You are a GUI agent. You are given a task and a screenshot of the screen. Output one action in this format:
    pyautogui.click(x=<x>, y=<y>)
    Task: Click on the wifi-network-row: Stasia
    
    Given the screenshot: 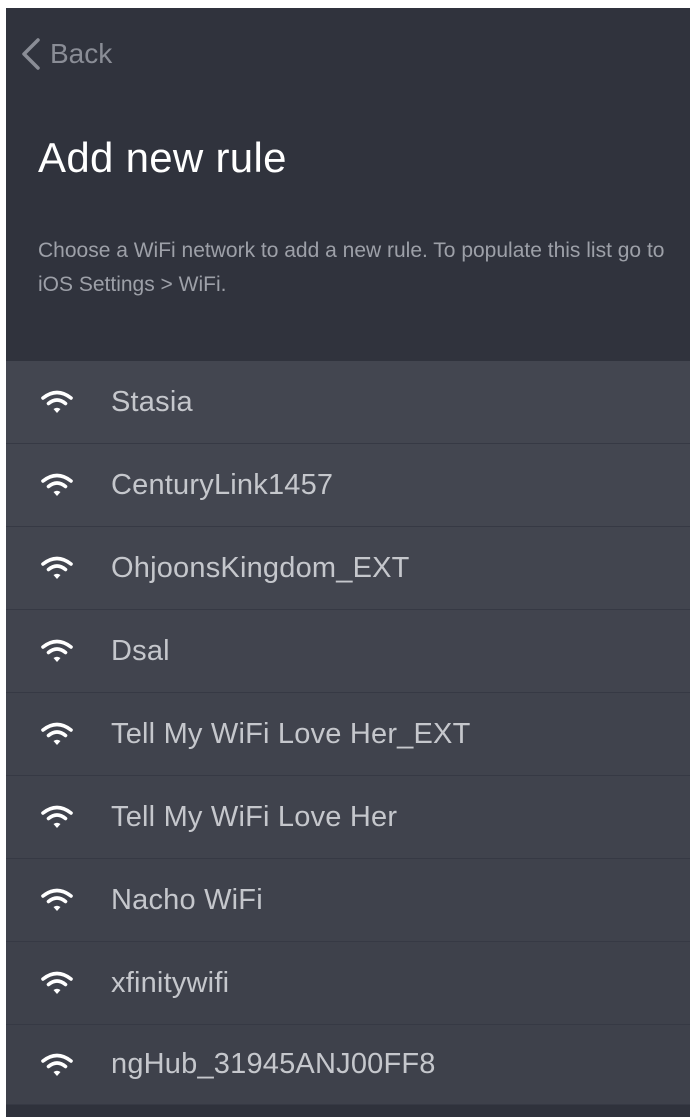 What is the action you would take?
    pyautogui.click(x=348, y=402)
    